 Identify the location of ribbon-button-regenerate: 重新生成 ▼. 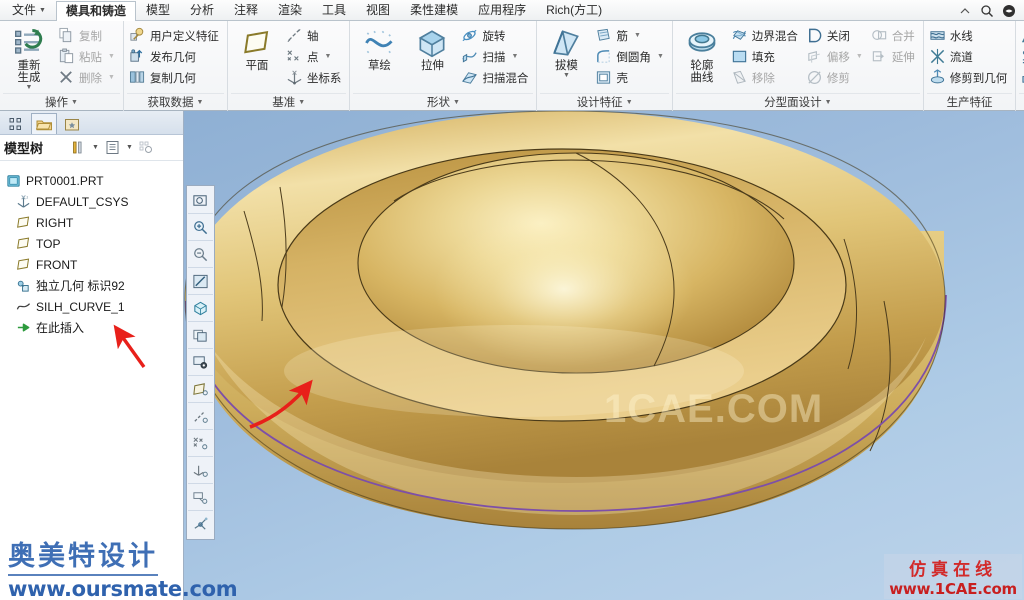
(29, 58).